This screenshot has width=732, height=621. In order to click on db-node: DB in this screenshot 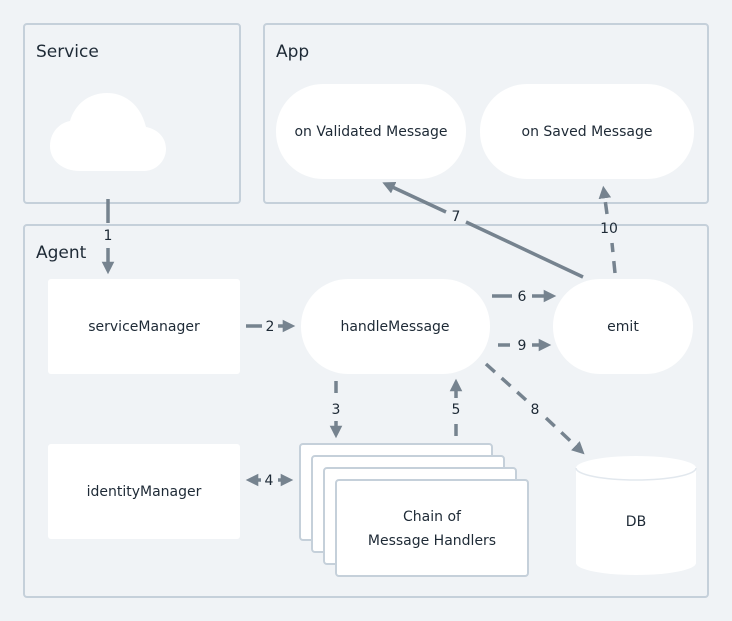, I will do `click(636, 515)`.